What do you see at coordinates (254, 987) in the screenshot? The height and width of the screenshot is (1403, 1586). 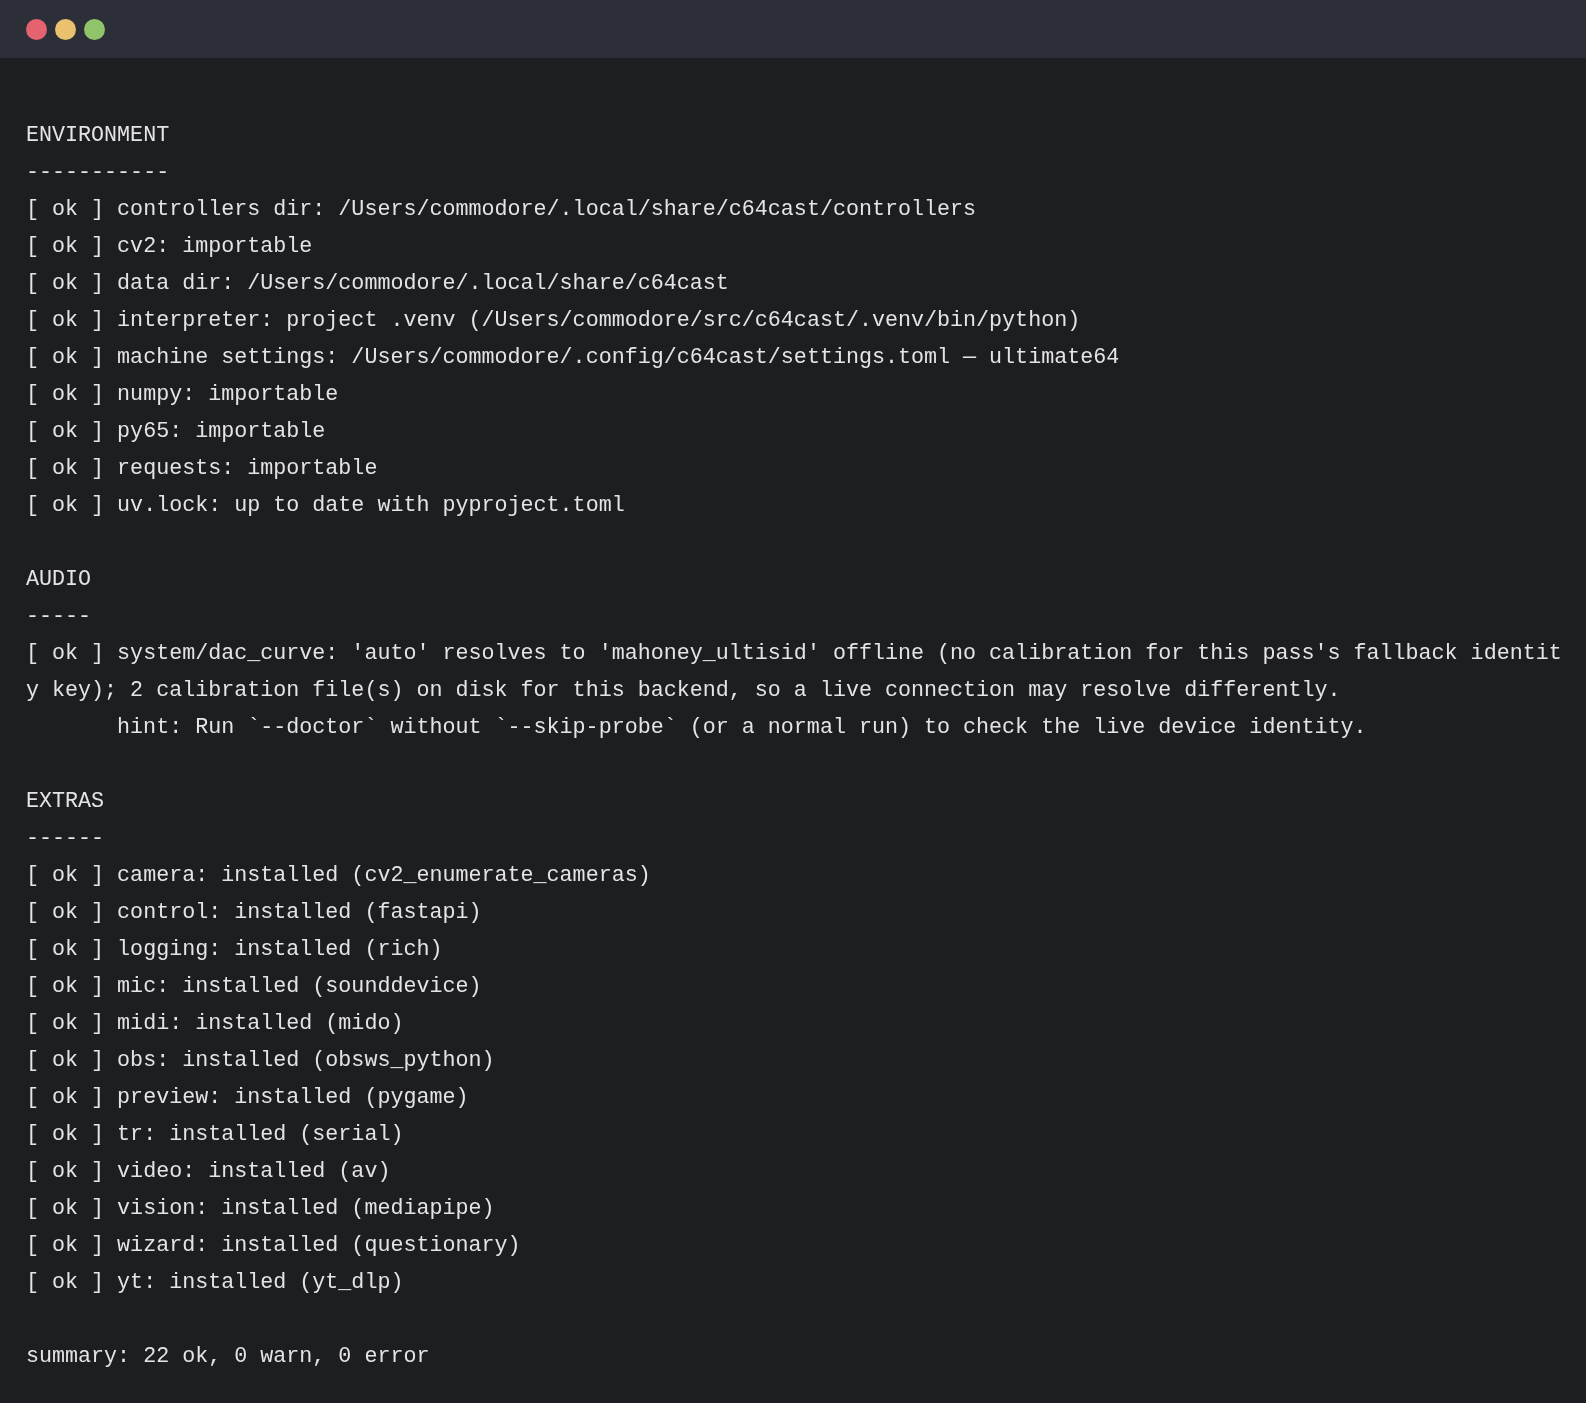 I see `check-result-line: [ ok ] mic: installed (sounddevice)` at bounding box center [254, 987].